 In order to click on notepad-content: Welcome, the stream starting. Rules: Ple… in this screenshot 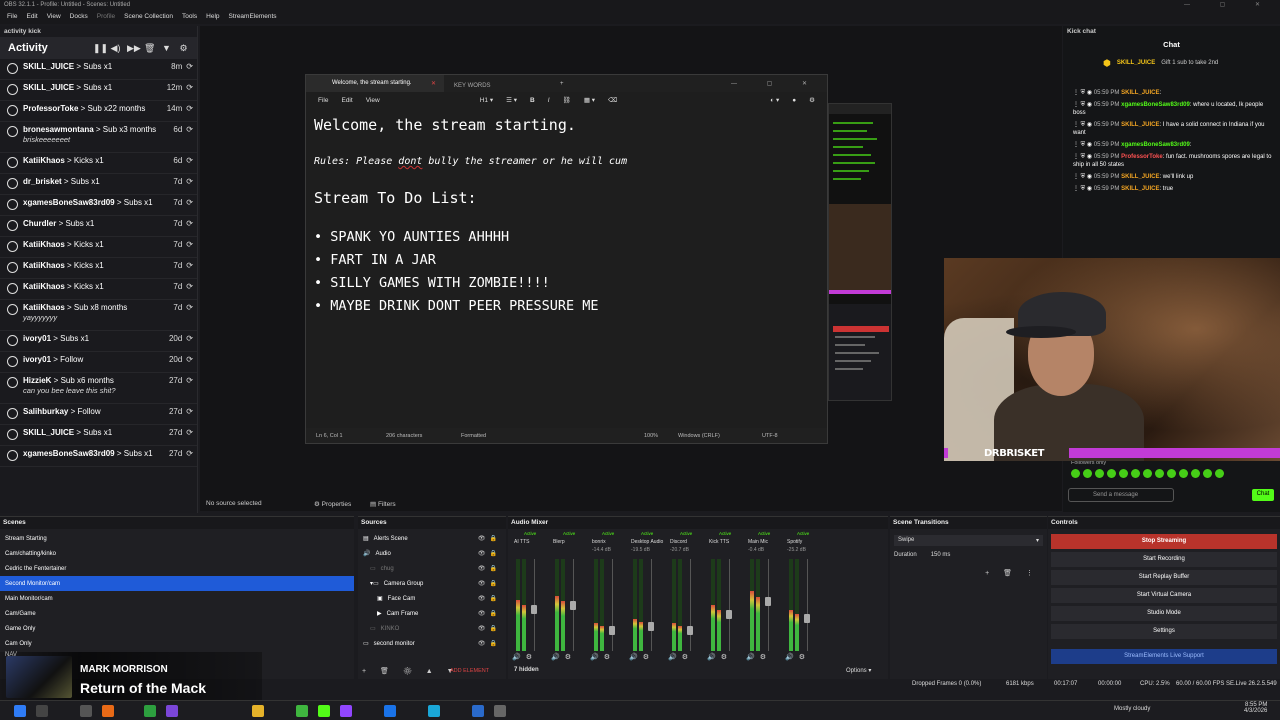, I will do `click(566, 217)`.